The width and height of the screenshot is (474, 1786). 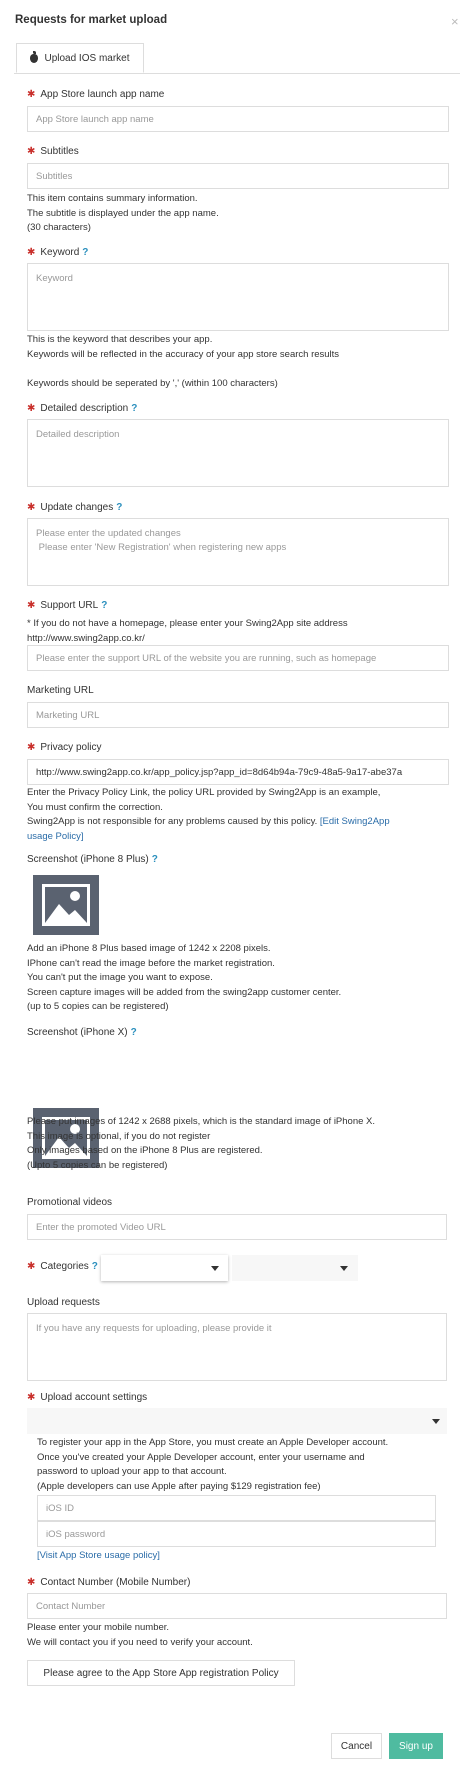 What do you see at coordinates (109, 1582) in the screenshot?
I see `contact-label: ✱ Contact Number (Mobile Number)` at bounding box center [109, 1582].